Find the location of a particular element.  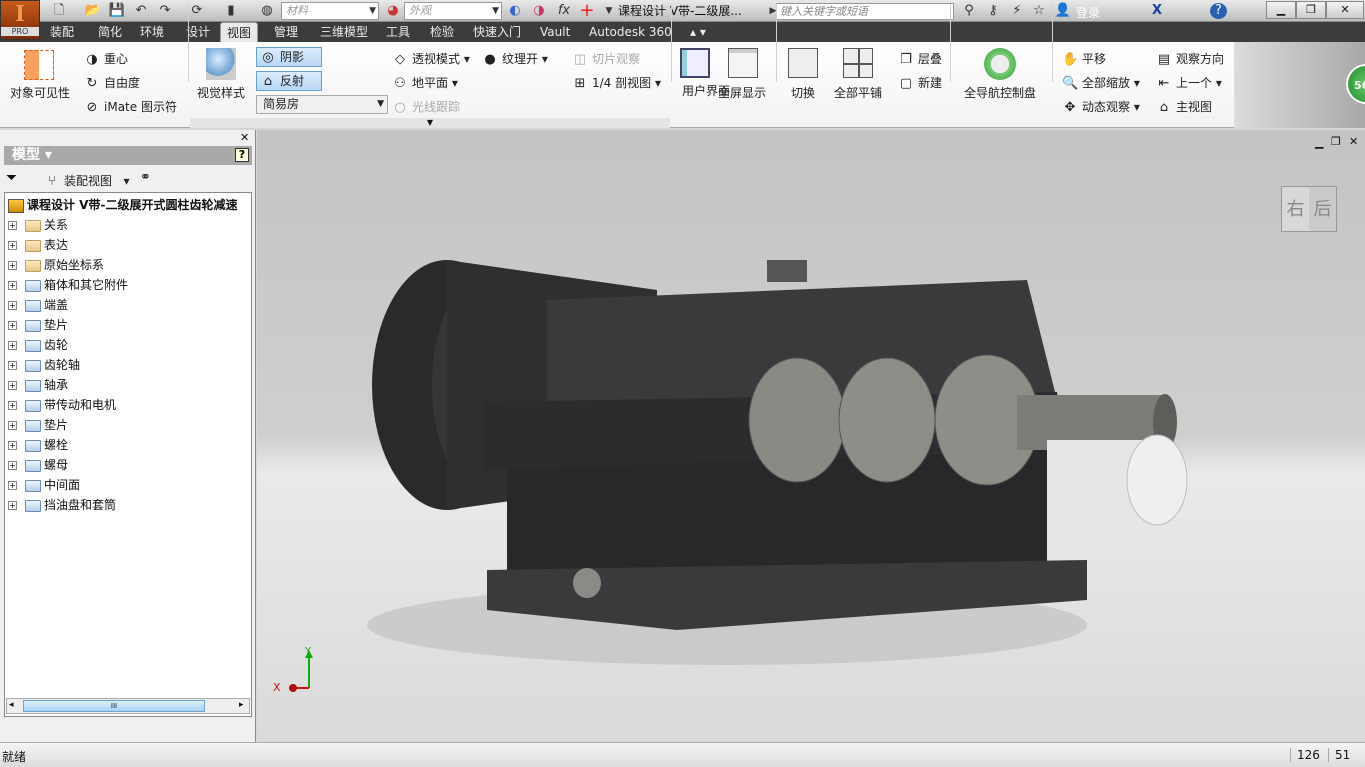

horizontal-scrollbar: ◂ III ▸ is located at coordinates (128, 706).